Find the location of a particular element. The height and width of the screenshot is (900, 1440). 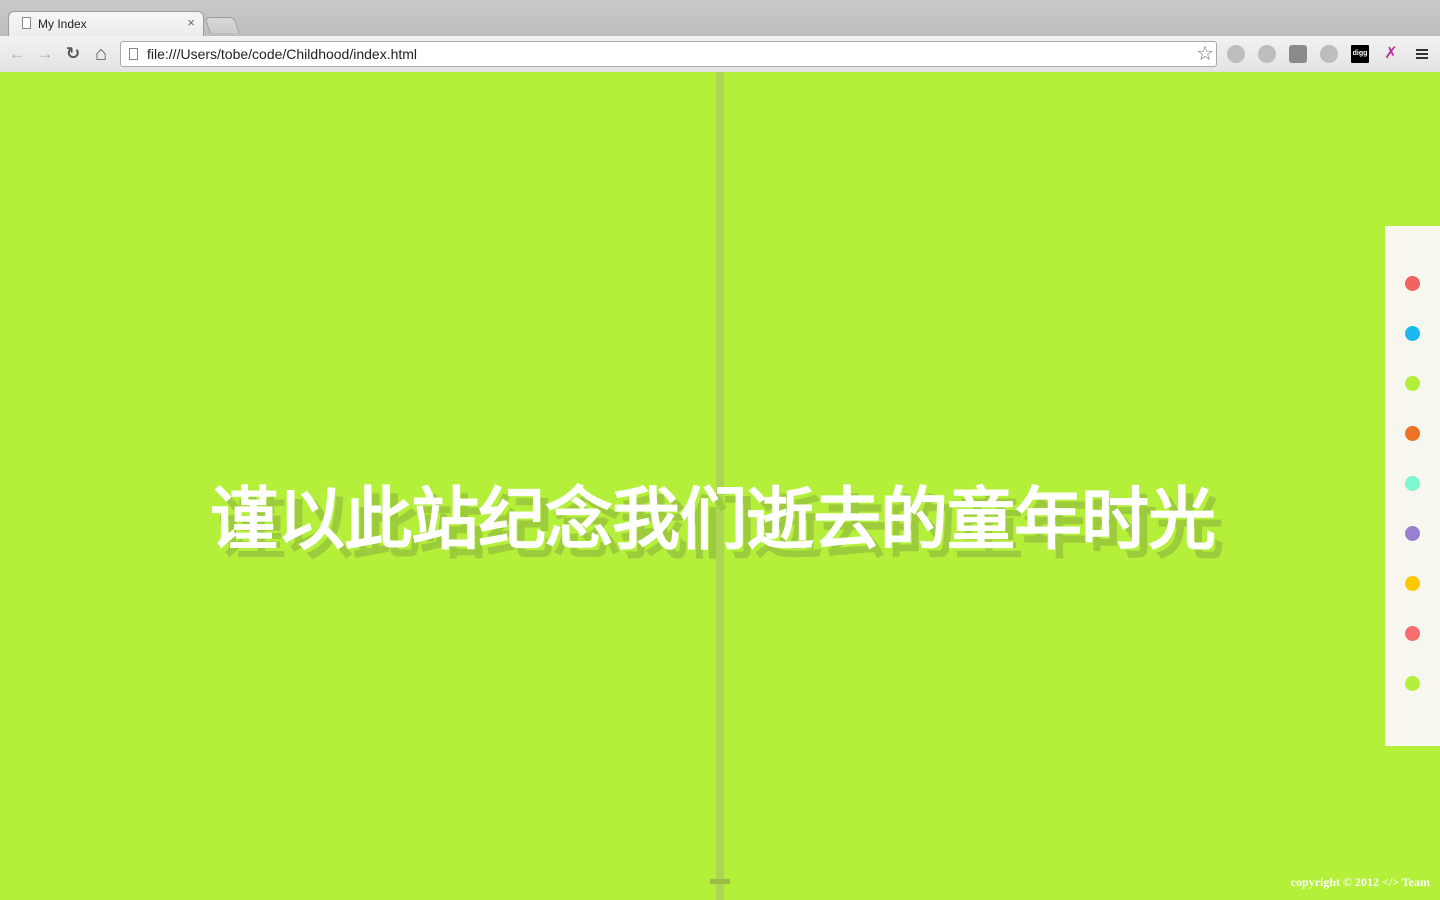

copyright-text: copyright © 2012 </> Team is located at coordinates (1360, 882).